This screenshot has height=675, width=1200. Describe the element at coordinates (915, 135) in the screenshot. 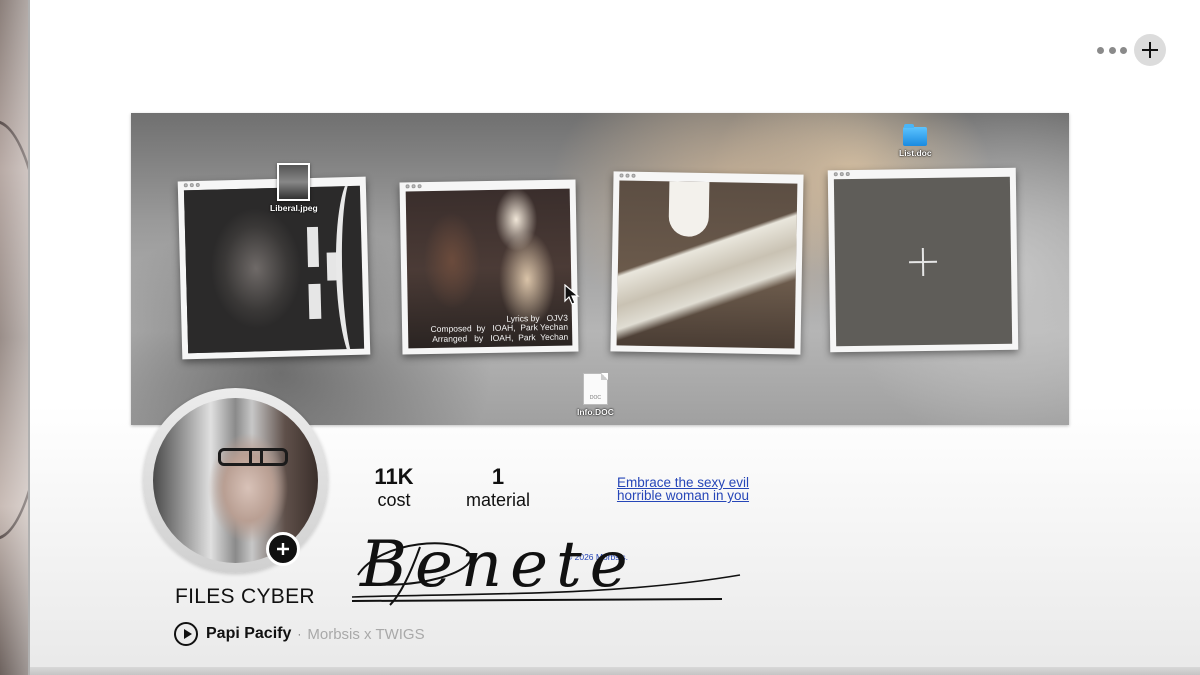

I see `folder-icon` at that location.